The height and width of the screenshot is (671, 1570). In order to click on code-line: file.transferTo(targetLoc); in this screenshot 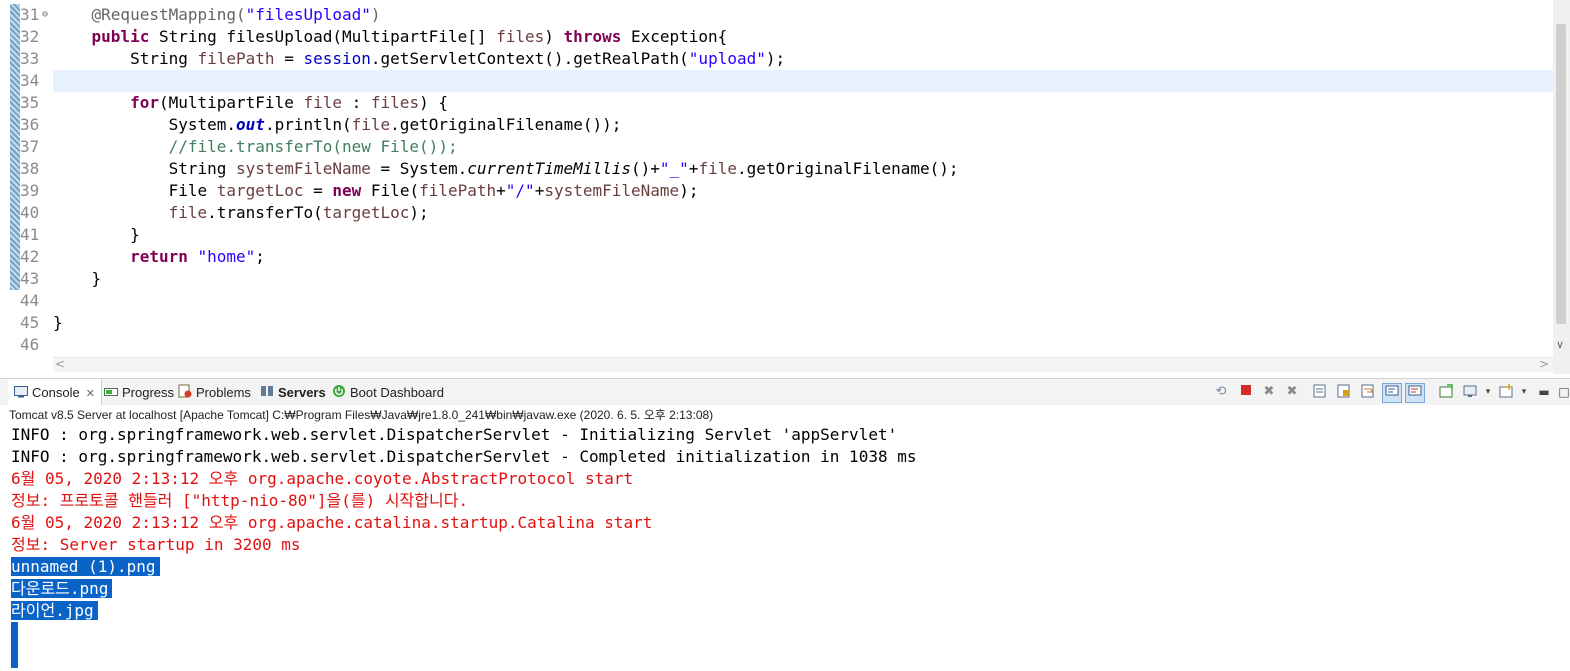, I will do `click(803, 213)`.